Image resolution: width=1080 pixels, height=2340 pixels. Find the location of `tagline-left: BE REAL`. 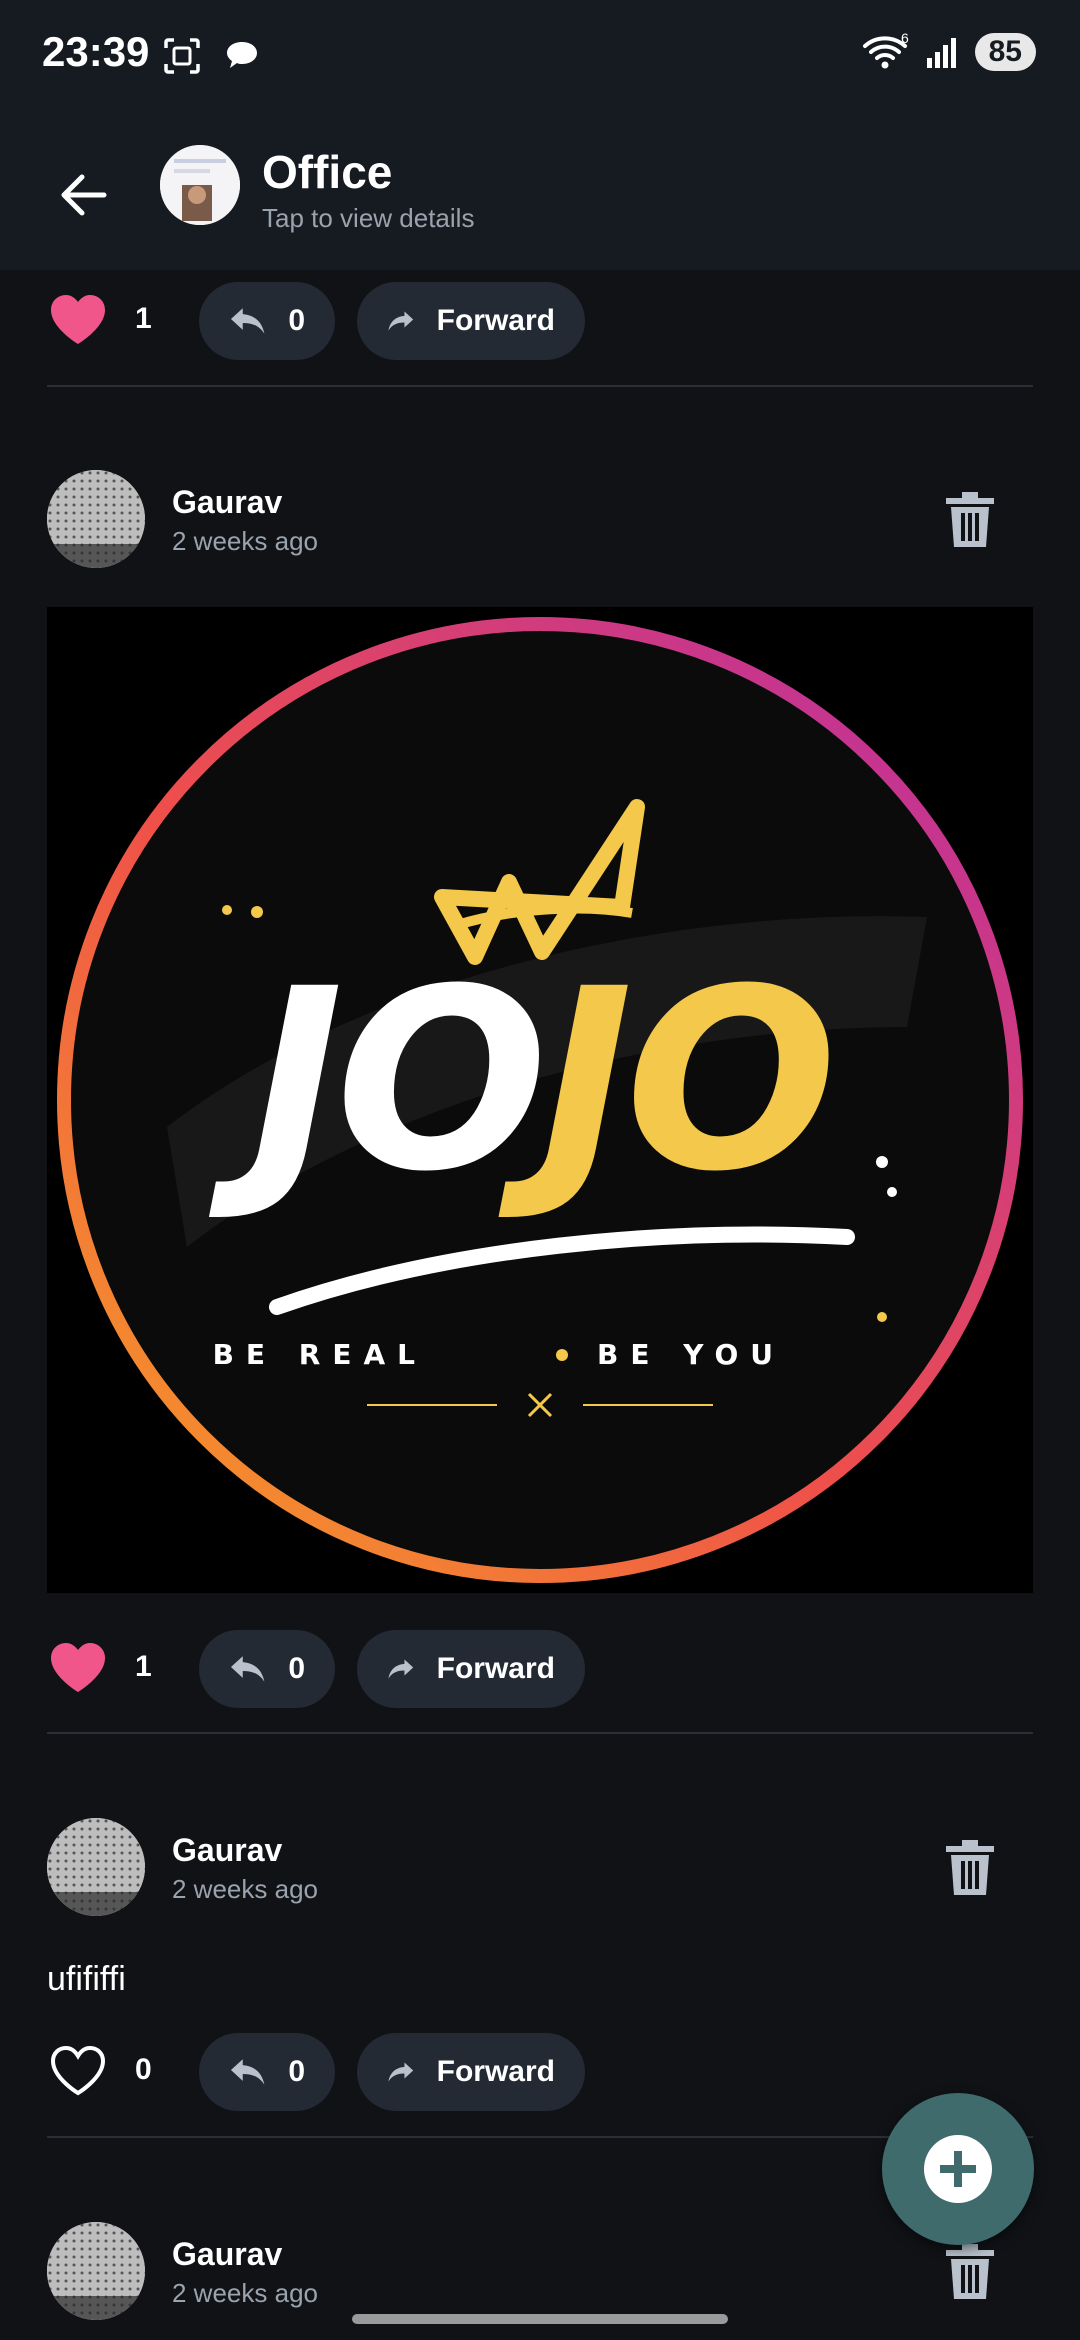

tagline-left: BE REAL is located at coordinates (320, 1354).